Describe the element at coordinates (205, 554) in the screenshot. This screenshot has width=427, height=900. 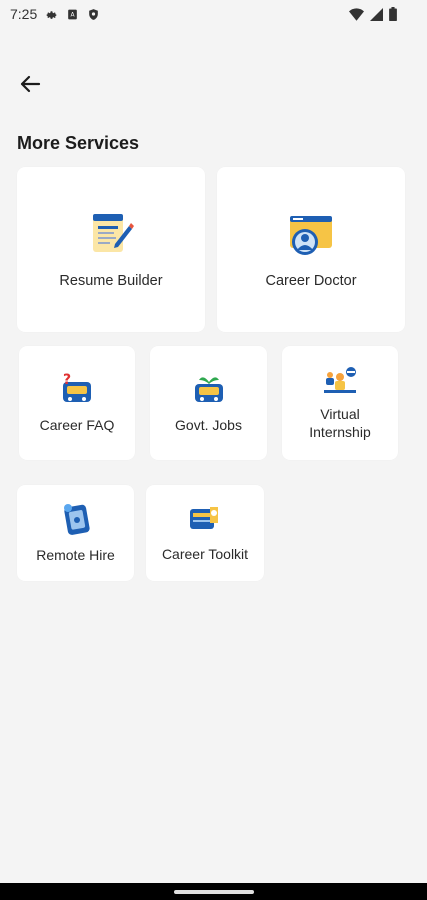
I see `service-label: Career Toolkit` at that location.